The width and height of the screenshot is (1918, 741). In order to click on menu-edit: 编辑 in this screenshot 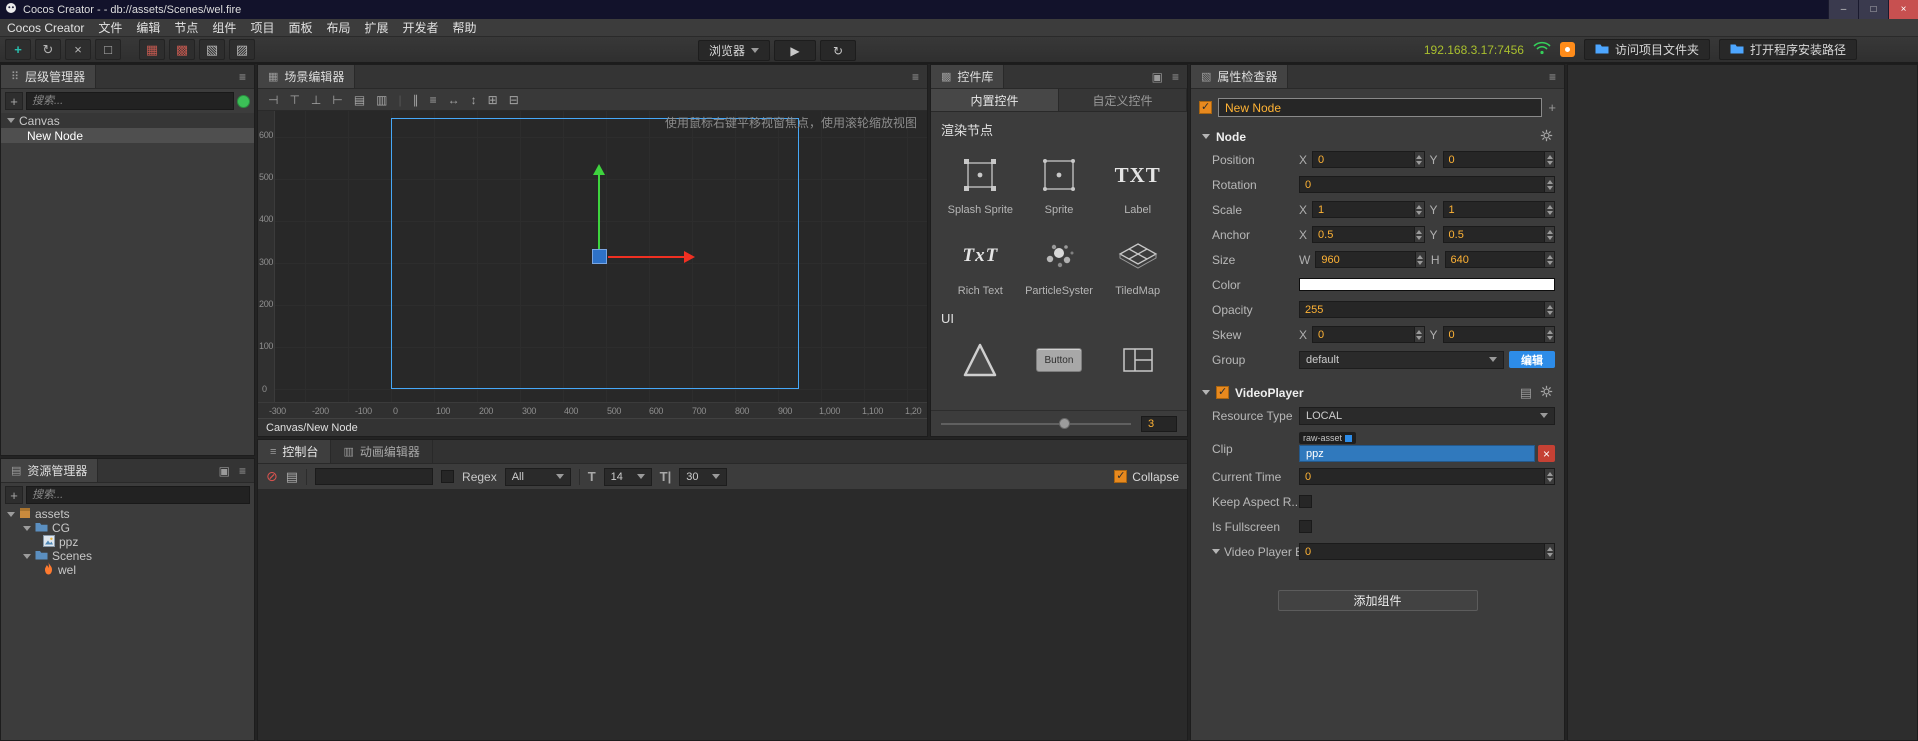, I will do `click(148, 27)`.